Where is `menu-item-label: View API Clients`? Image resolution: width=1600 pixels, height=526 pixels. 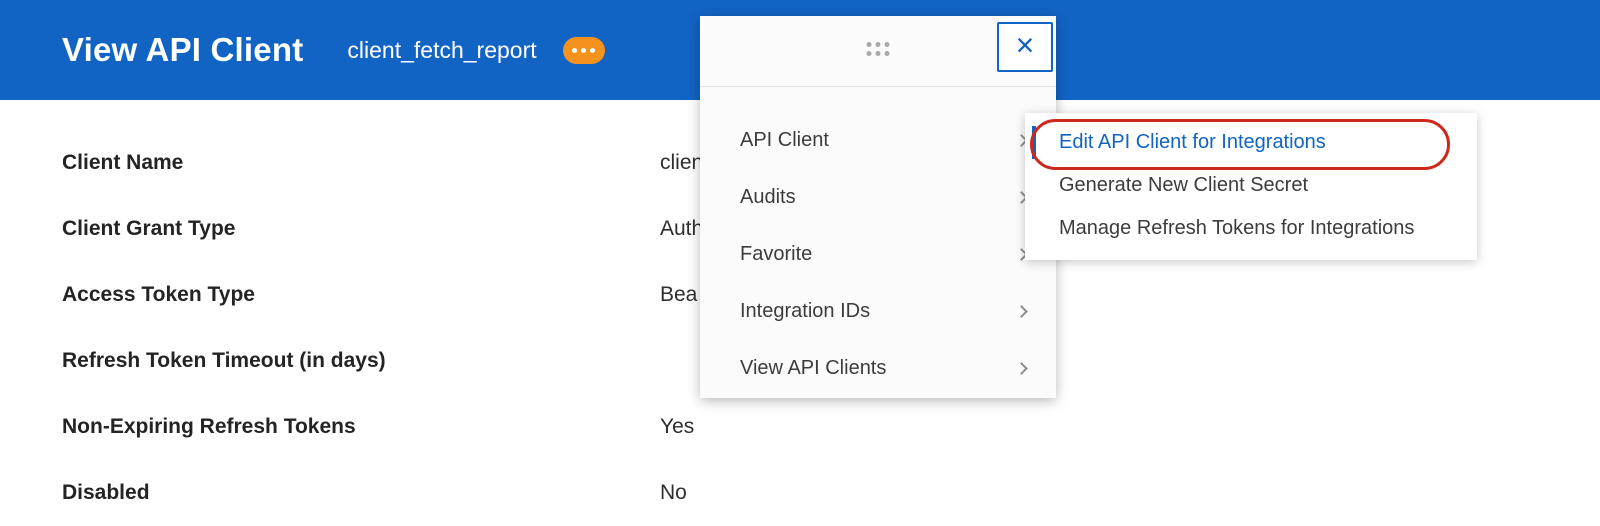 menu-item-label: View API Clients is located at coordinates (813, 368).